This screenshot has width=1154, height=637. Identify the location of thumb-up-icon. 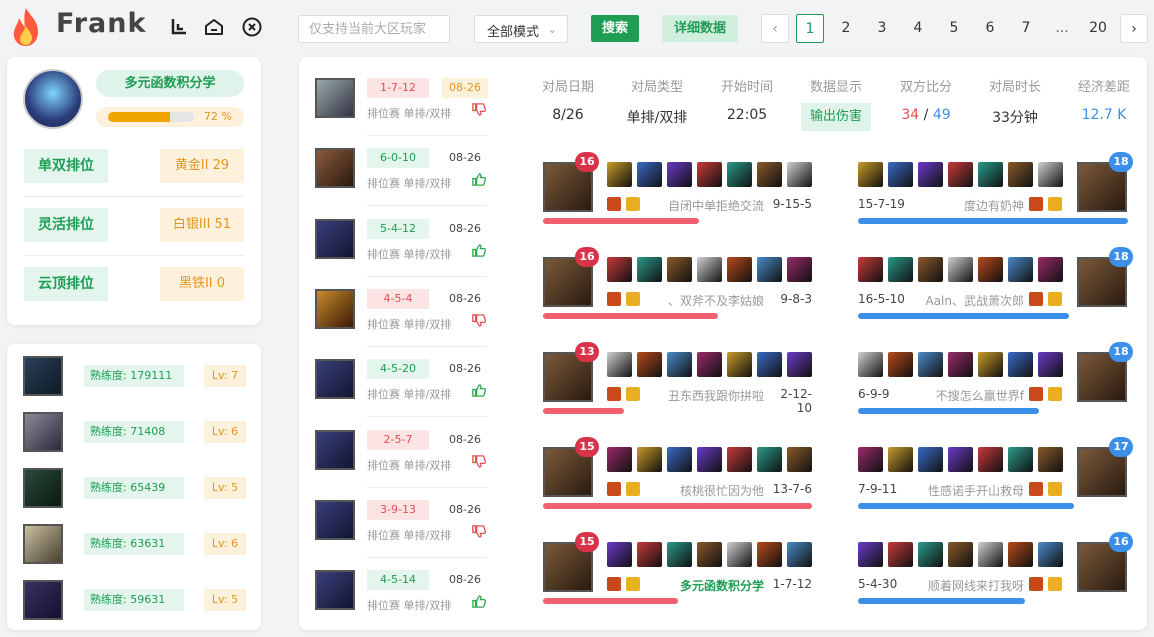
(479, 392).